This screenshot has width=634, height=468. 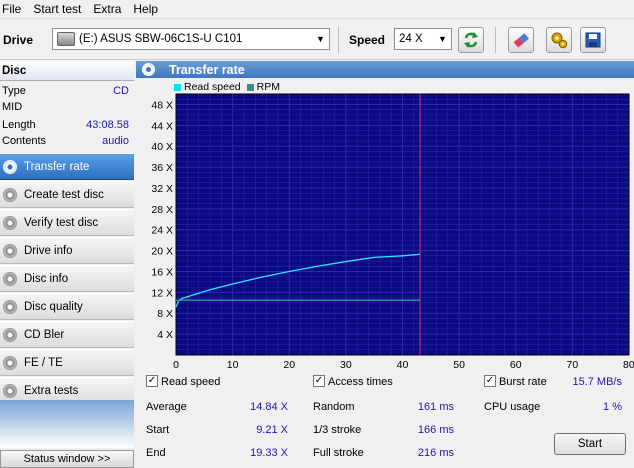 I want to click on nav-label: Create test disc, so click(x=64, y=194).